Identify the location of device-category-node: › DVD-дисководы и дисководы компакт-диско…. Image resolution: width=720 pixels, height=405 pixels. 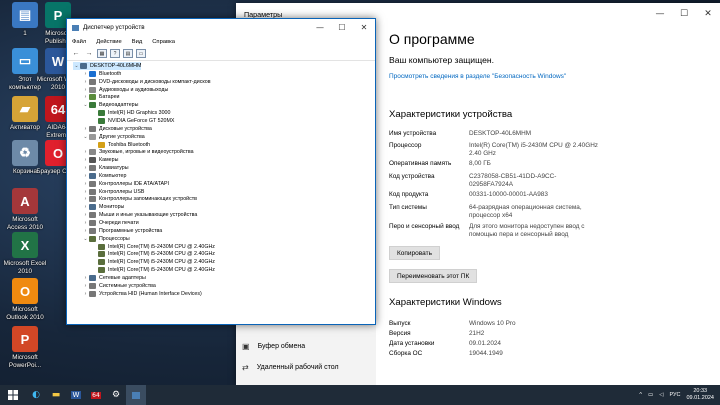
(146, 82).